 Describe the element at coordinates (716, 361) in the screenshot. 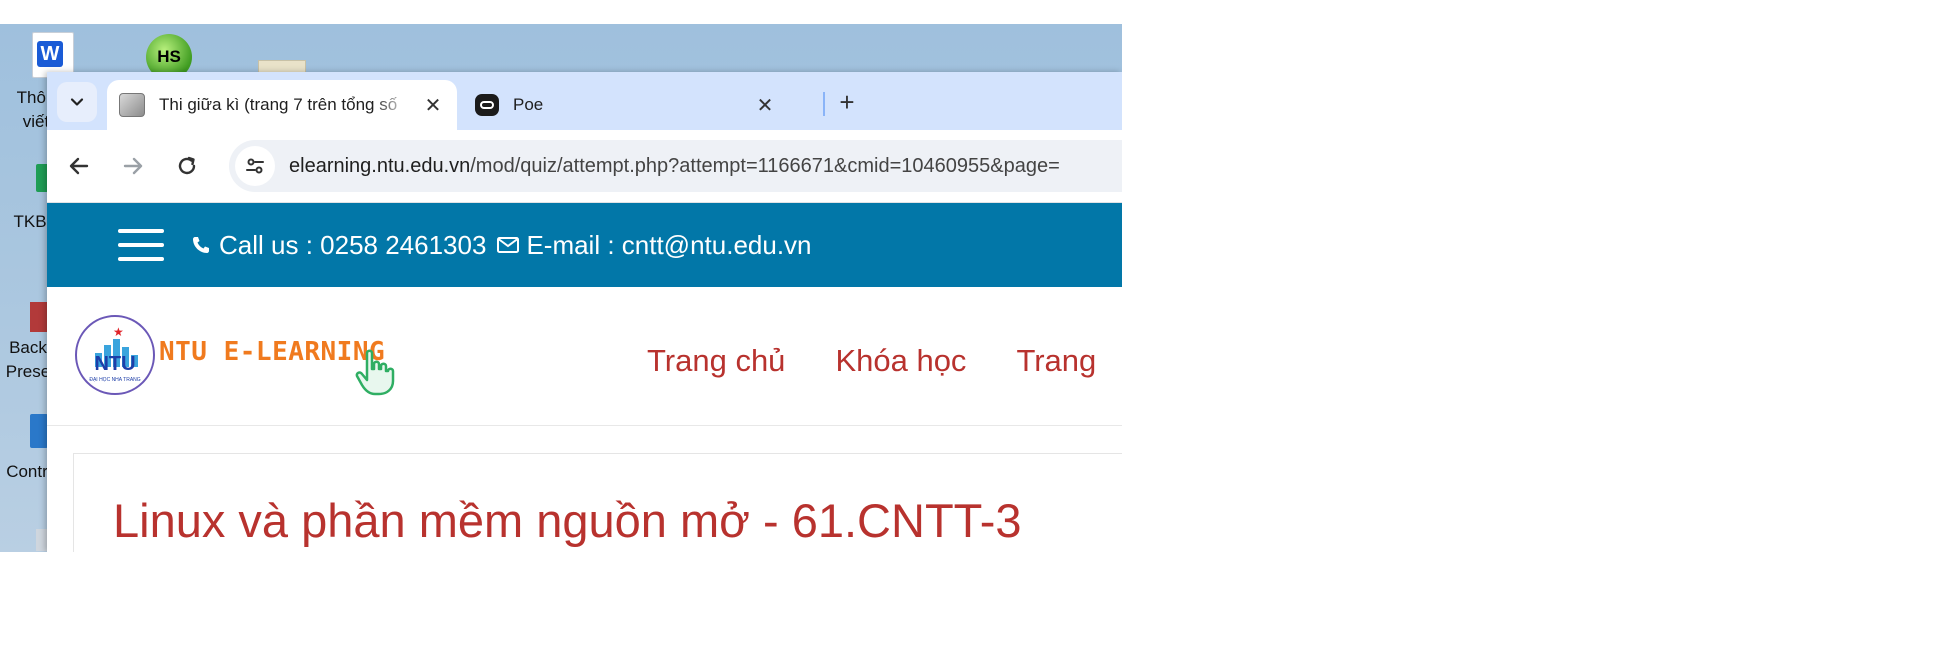

I see `menu-item-home: Trang chủ` at that location.